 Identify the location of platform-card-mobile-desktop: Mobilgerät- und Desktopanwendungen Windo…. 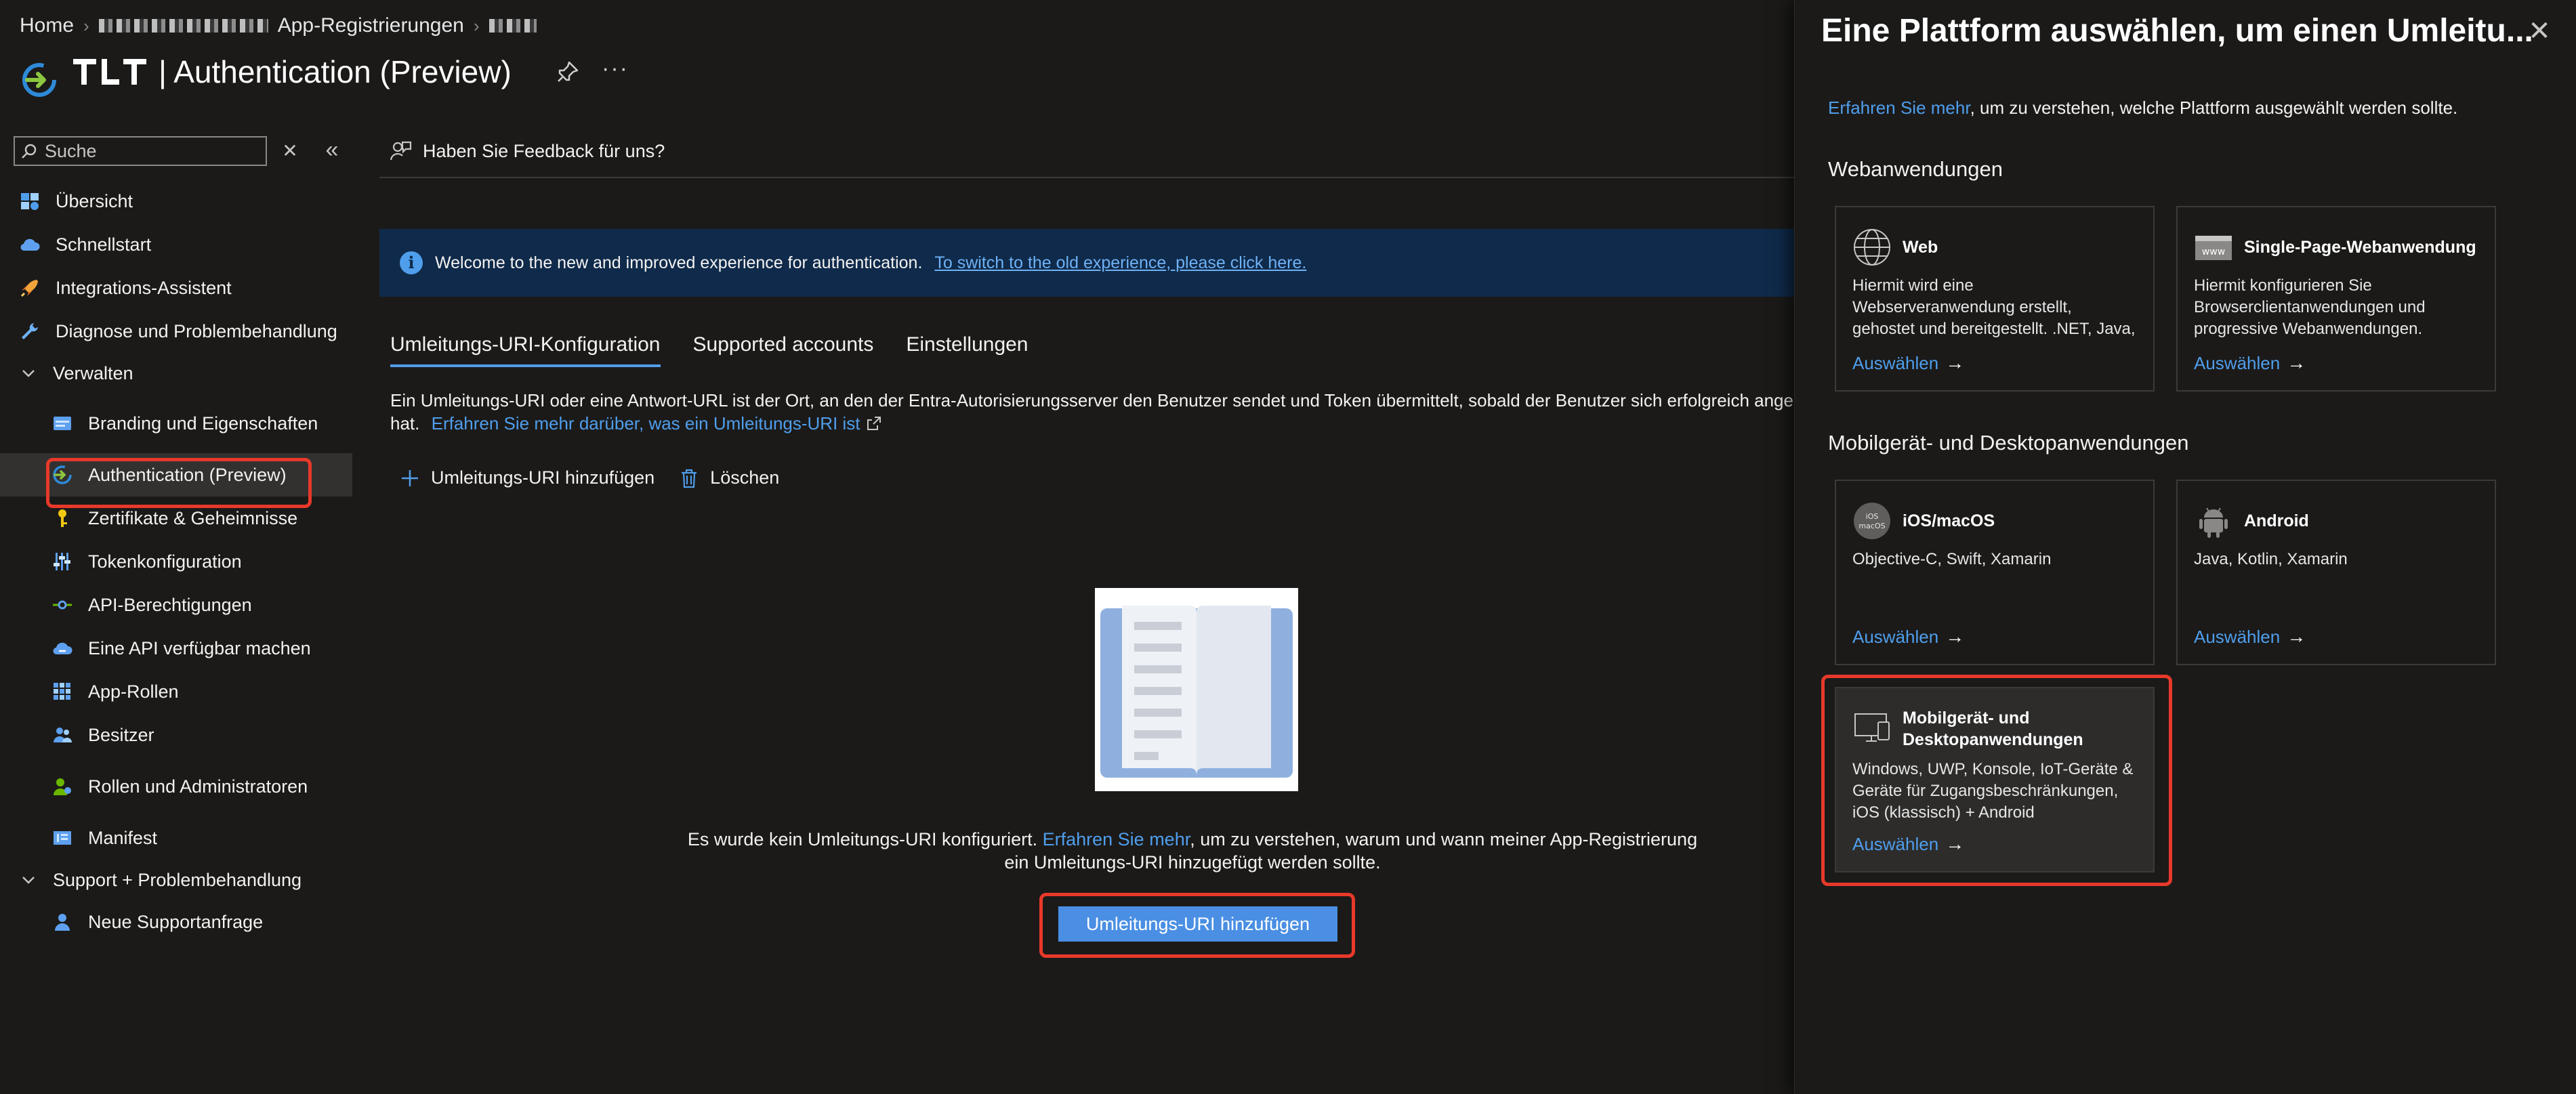
(1995, 779).